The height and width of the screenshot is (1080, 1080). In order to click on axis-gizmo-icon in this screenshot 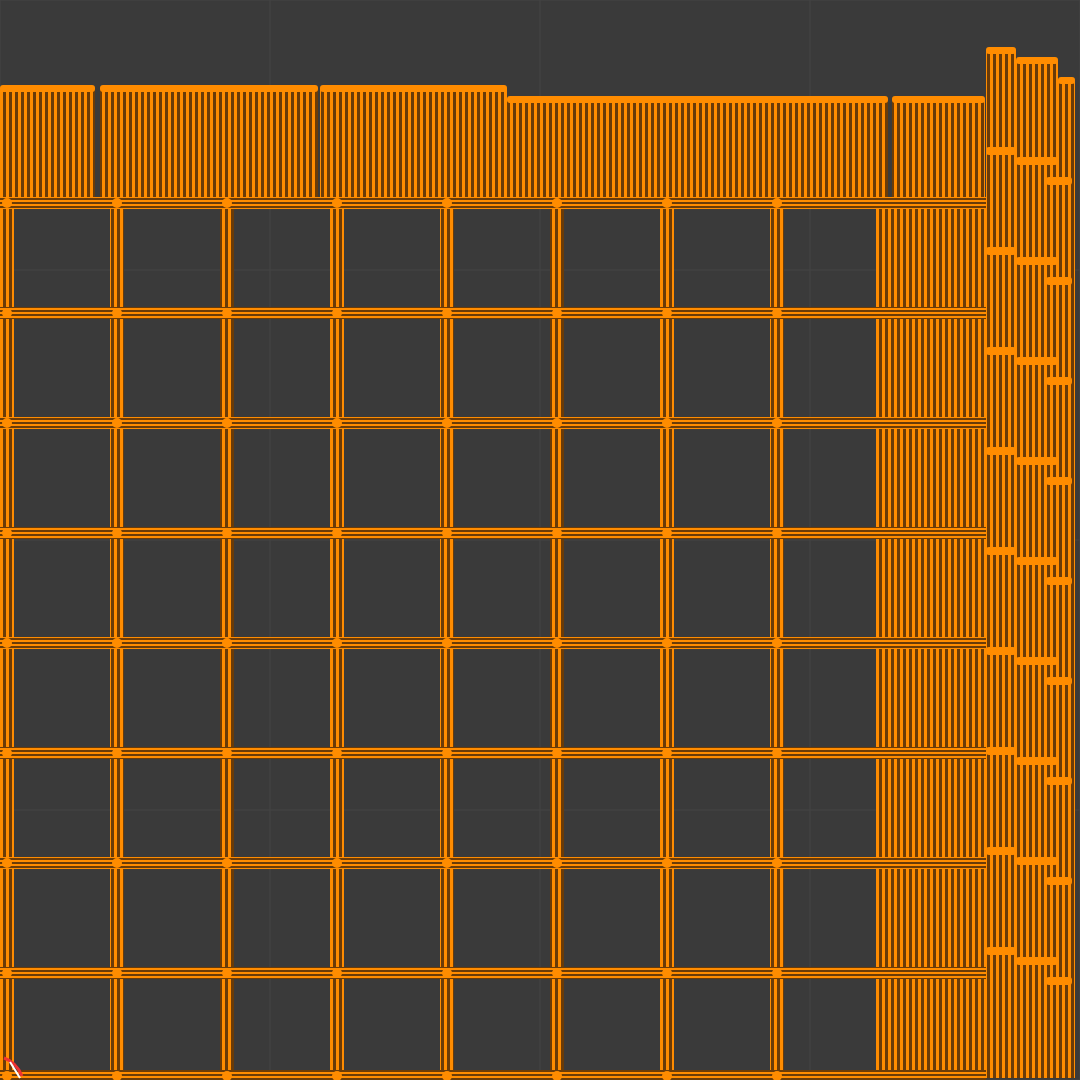, I will do `click(13, 1067)`.